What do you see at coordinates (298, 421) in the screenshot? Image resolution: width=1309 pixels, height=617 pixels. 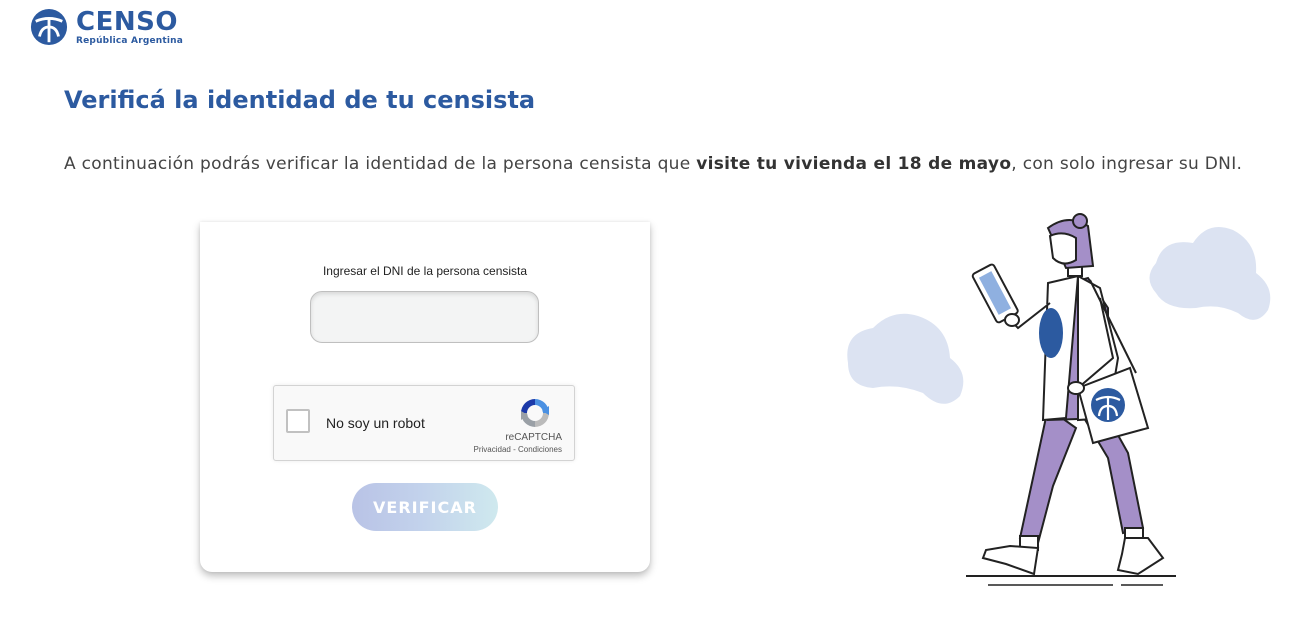 I see `recaptcha-checkbox` at bounding box center [298, 421].